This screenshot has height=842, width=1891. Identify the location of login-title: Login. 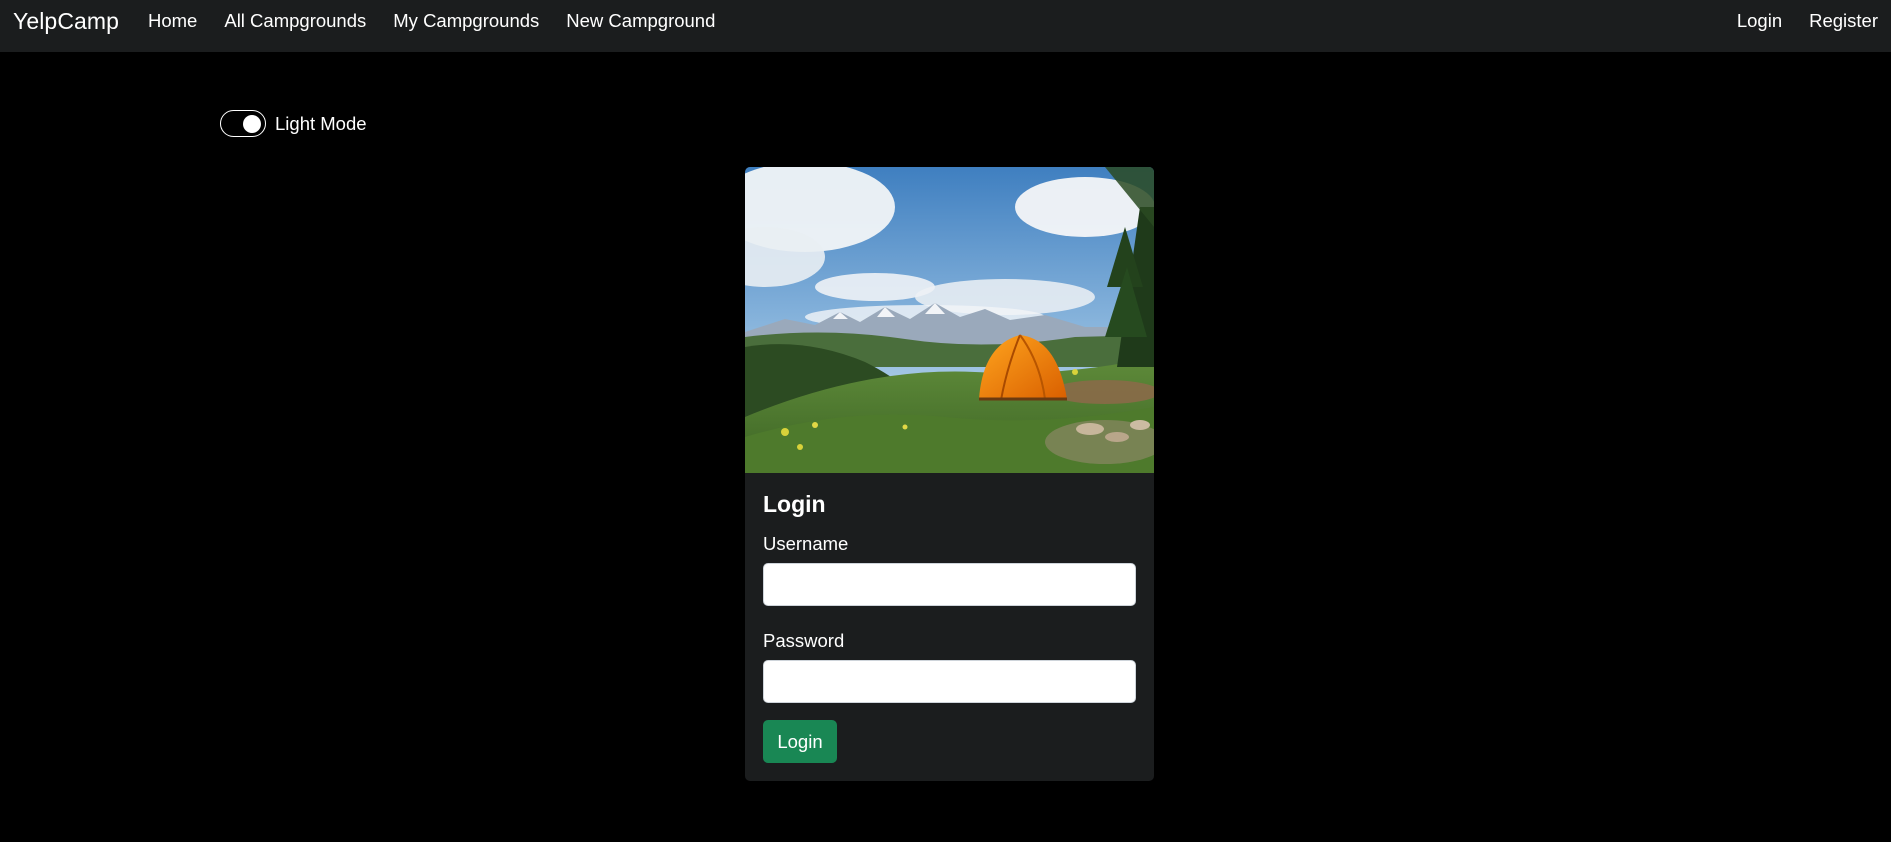
(794, 504).